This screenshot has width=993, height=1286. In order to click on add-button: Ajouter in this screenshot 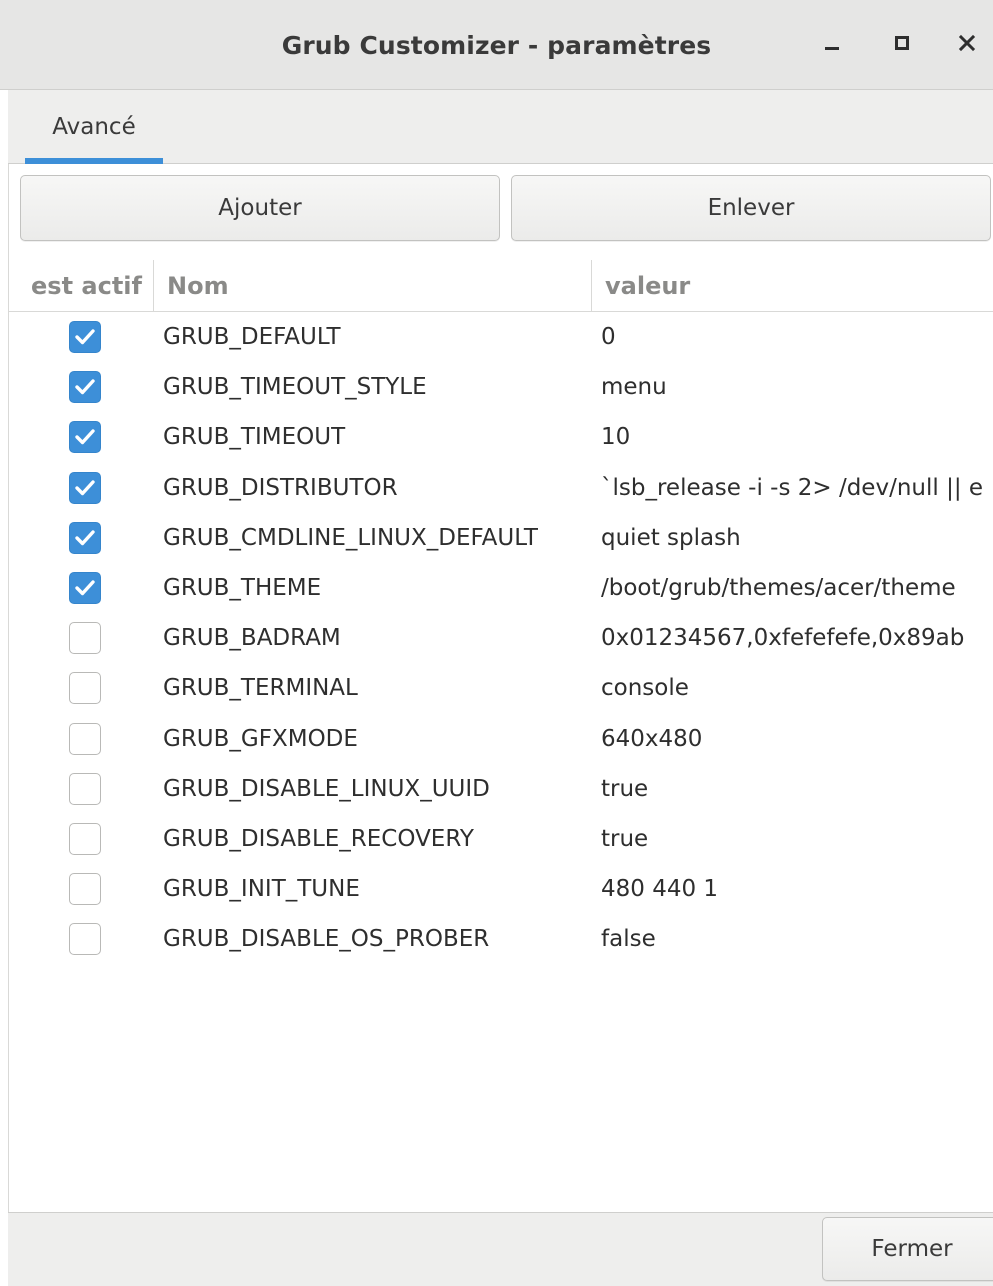, I will do `click(260, 208)`.